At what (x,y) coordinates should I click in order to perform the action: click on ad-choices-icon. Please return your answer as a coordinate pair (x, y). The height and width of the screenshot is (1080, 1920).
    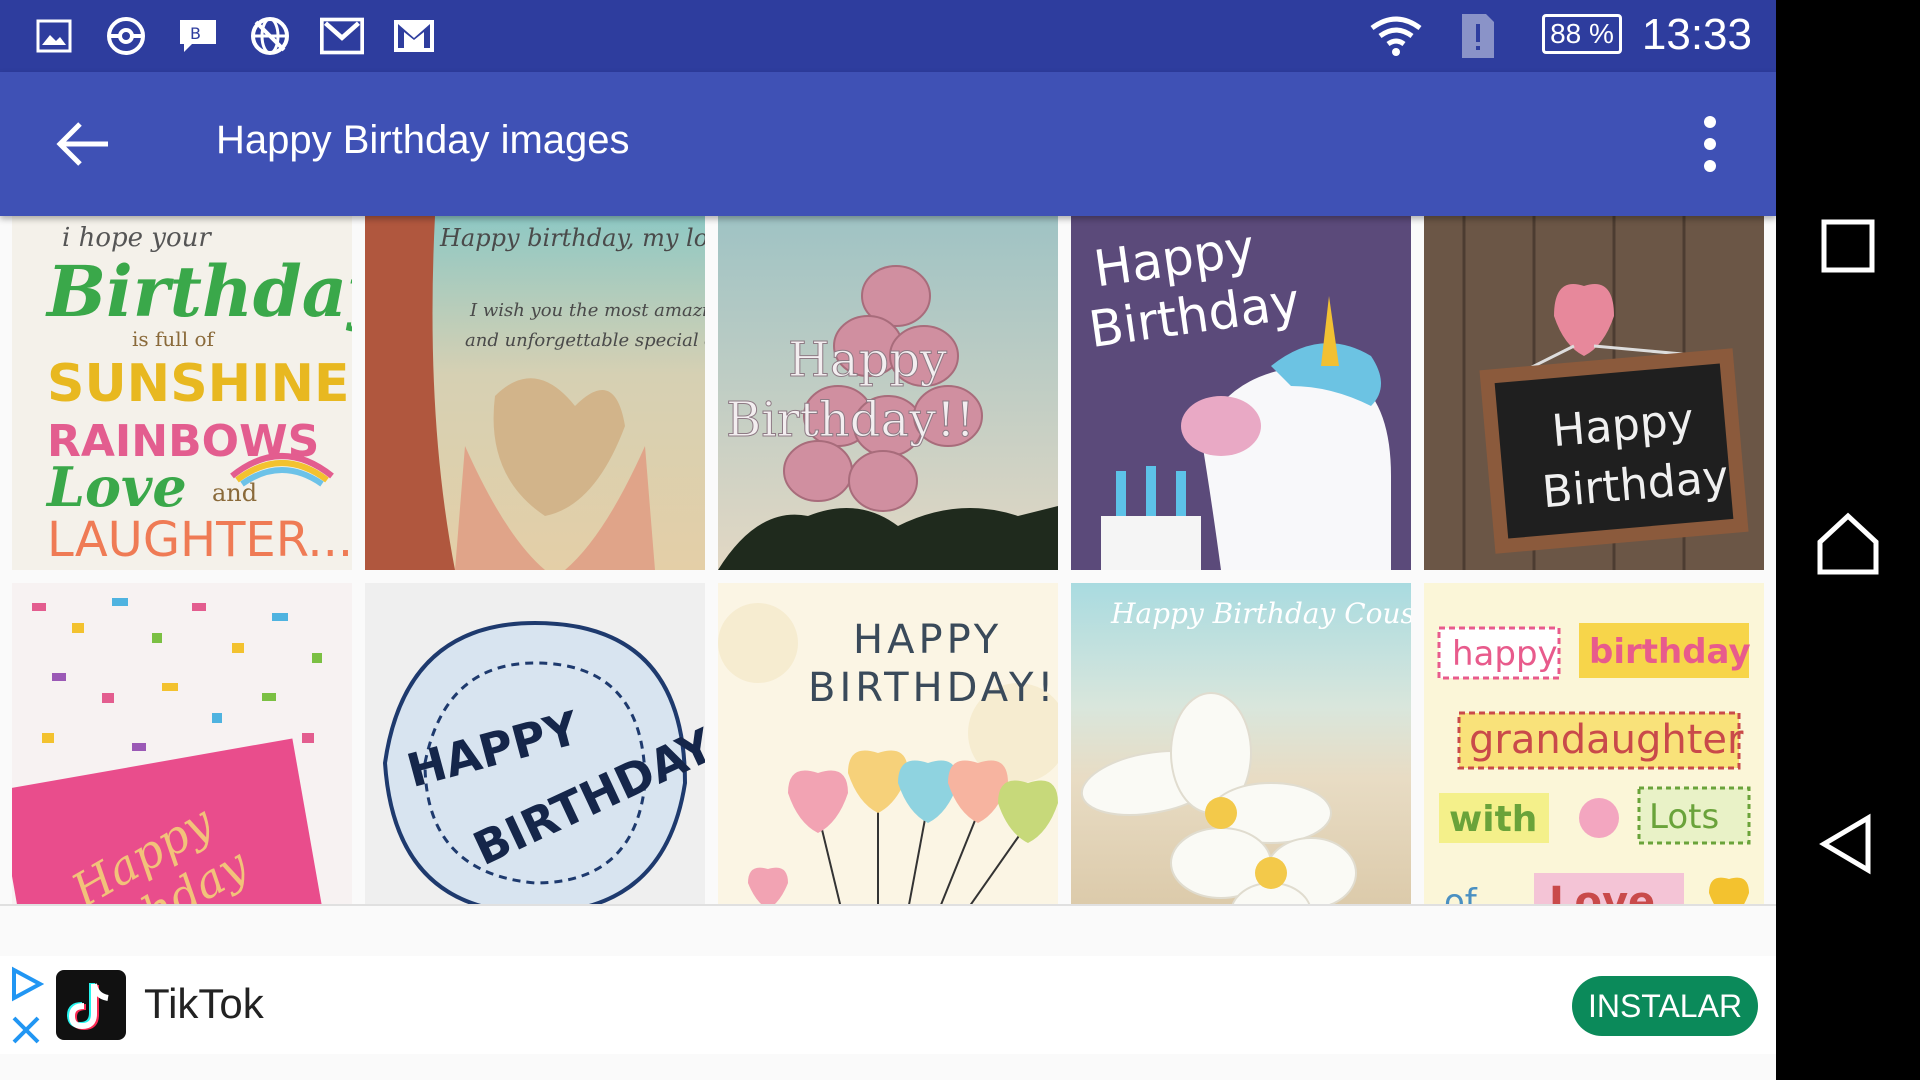
    Looking at the image, I should click on (26, 984).